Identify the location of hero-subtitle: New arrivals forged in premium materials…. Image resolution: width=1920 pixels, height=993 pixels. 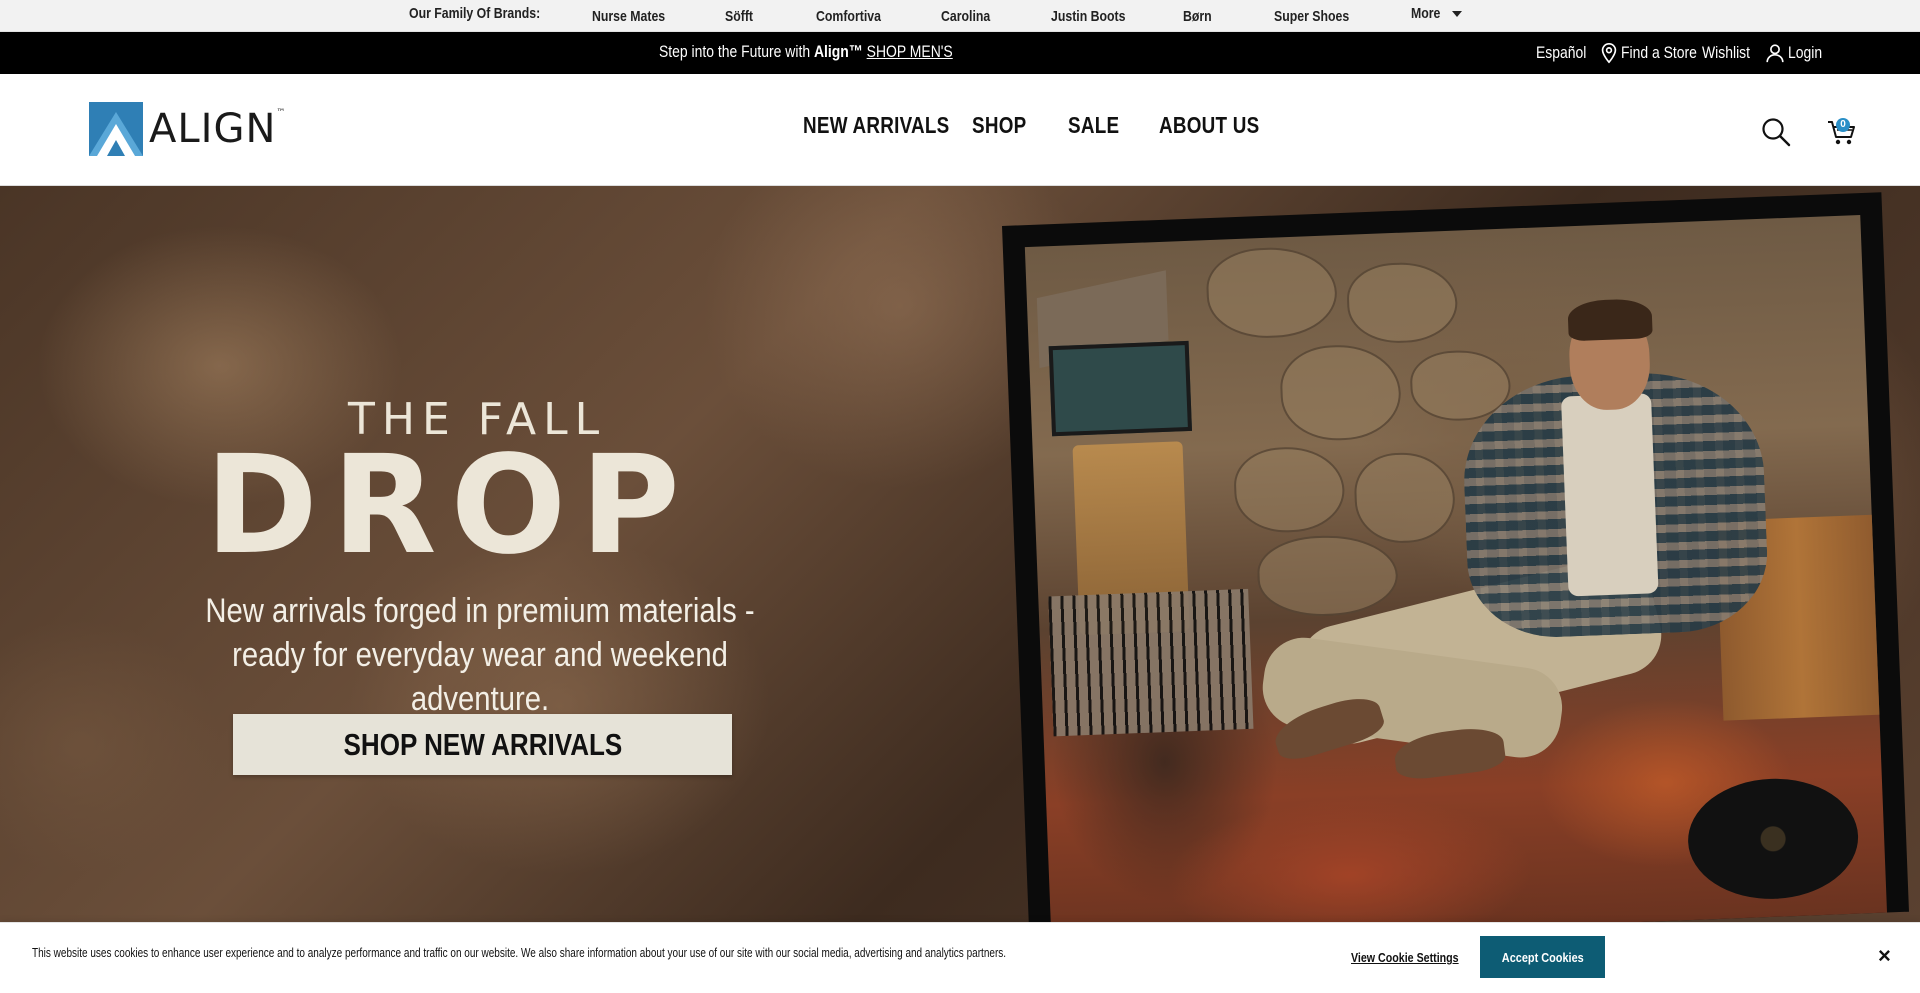
(480, 655).